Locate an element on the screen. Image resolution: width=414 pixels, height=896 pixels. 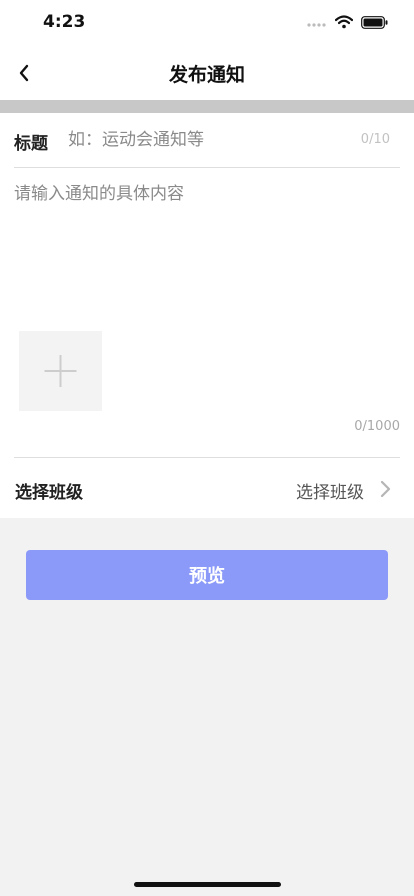
content-textarea is located at coordinates (207, 249).